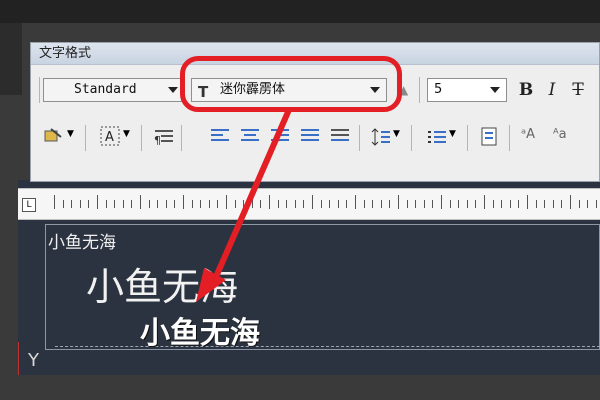 The image size is (600, 400). I want to click on annotation-arrow, so click(243, 205).